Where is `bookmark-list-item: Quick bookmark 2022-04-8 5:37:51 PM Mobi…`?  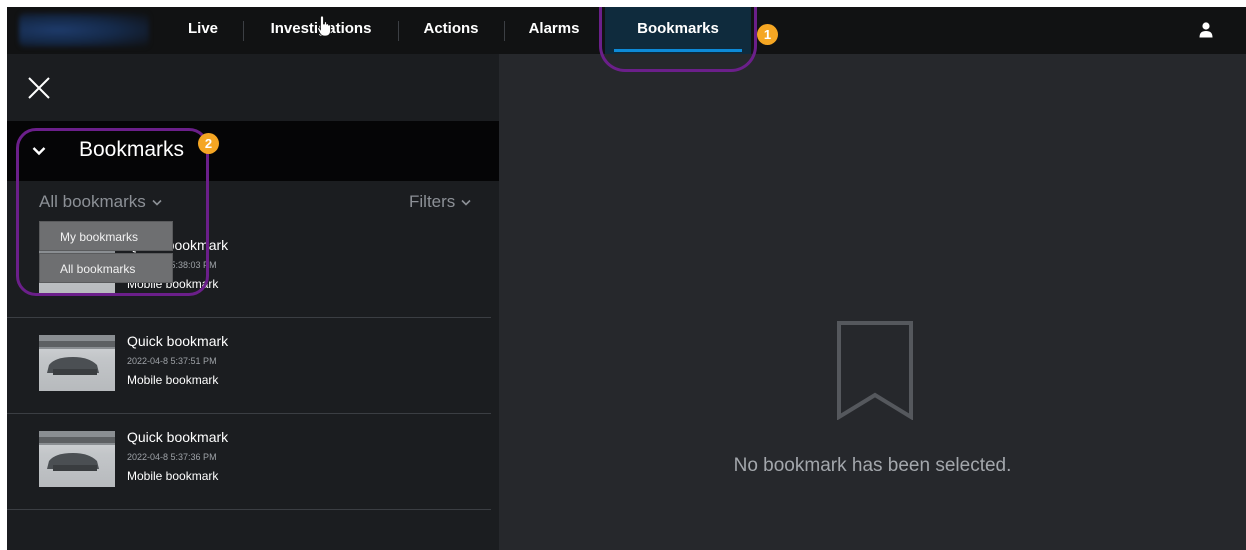
bookmark-list-item: Quick bookmark 2022-04-8 5:37:51 PM Mobi… is located at coordinates (249, 365).